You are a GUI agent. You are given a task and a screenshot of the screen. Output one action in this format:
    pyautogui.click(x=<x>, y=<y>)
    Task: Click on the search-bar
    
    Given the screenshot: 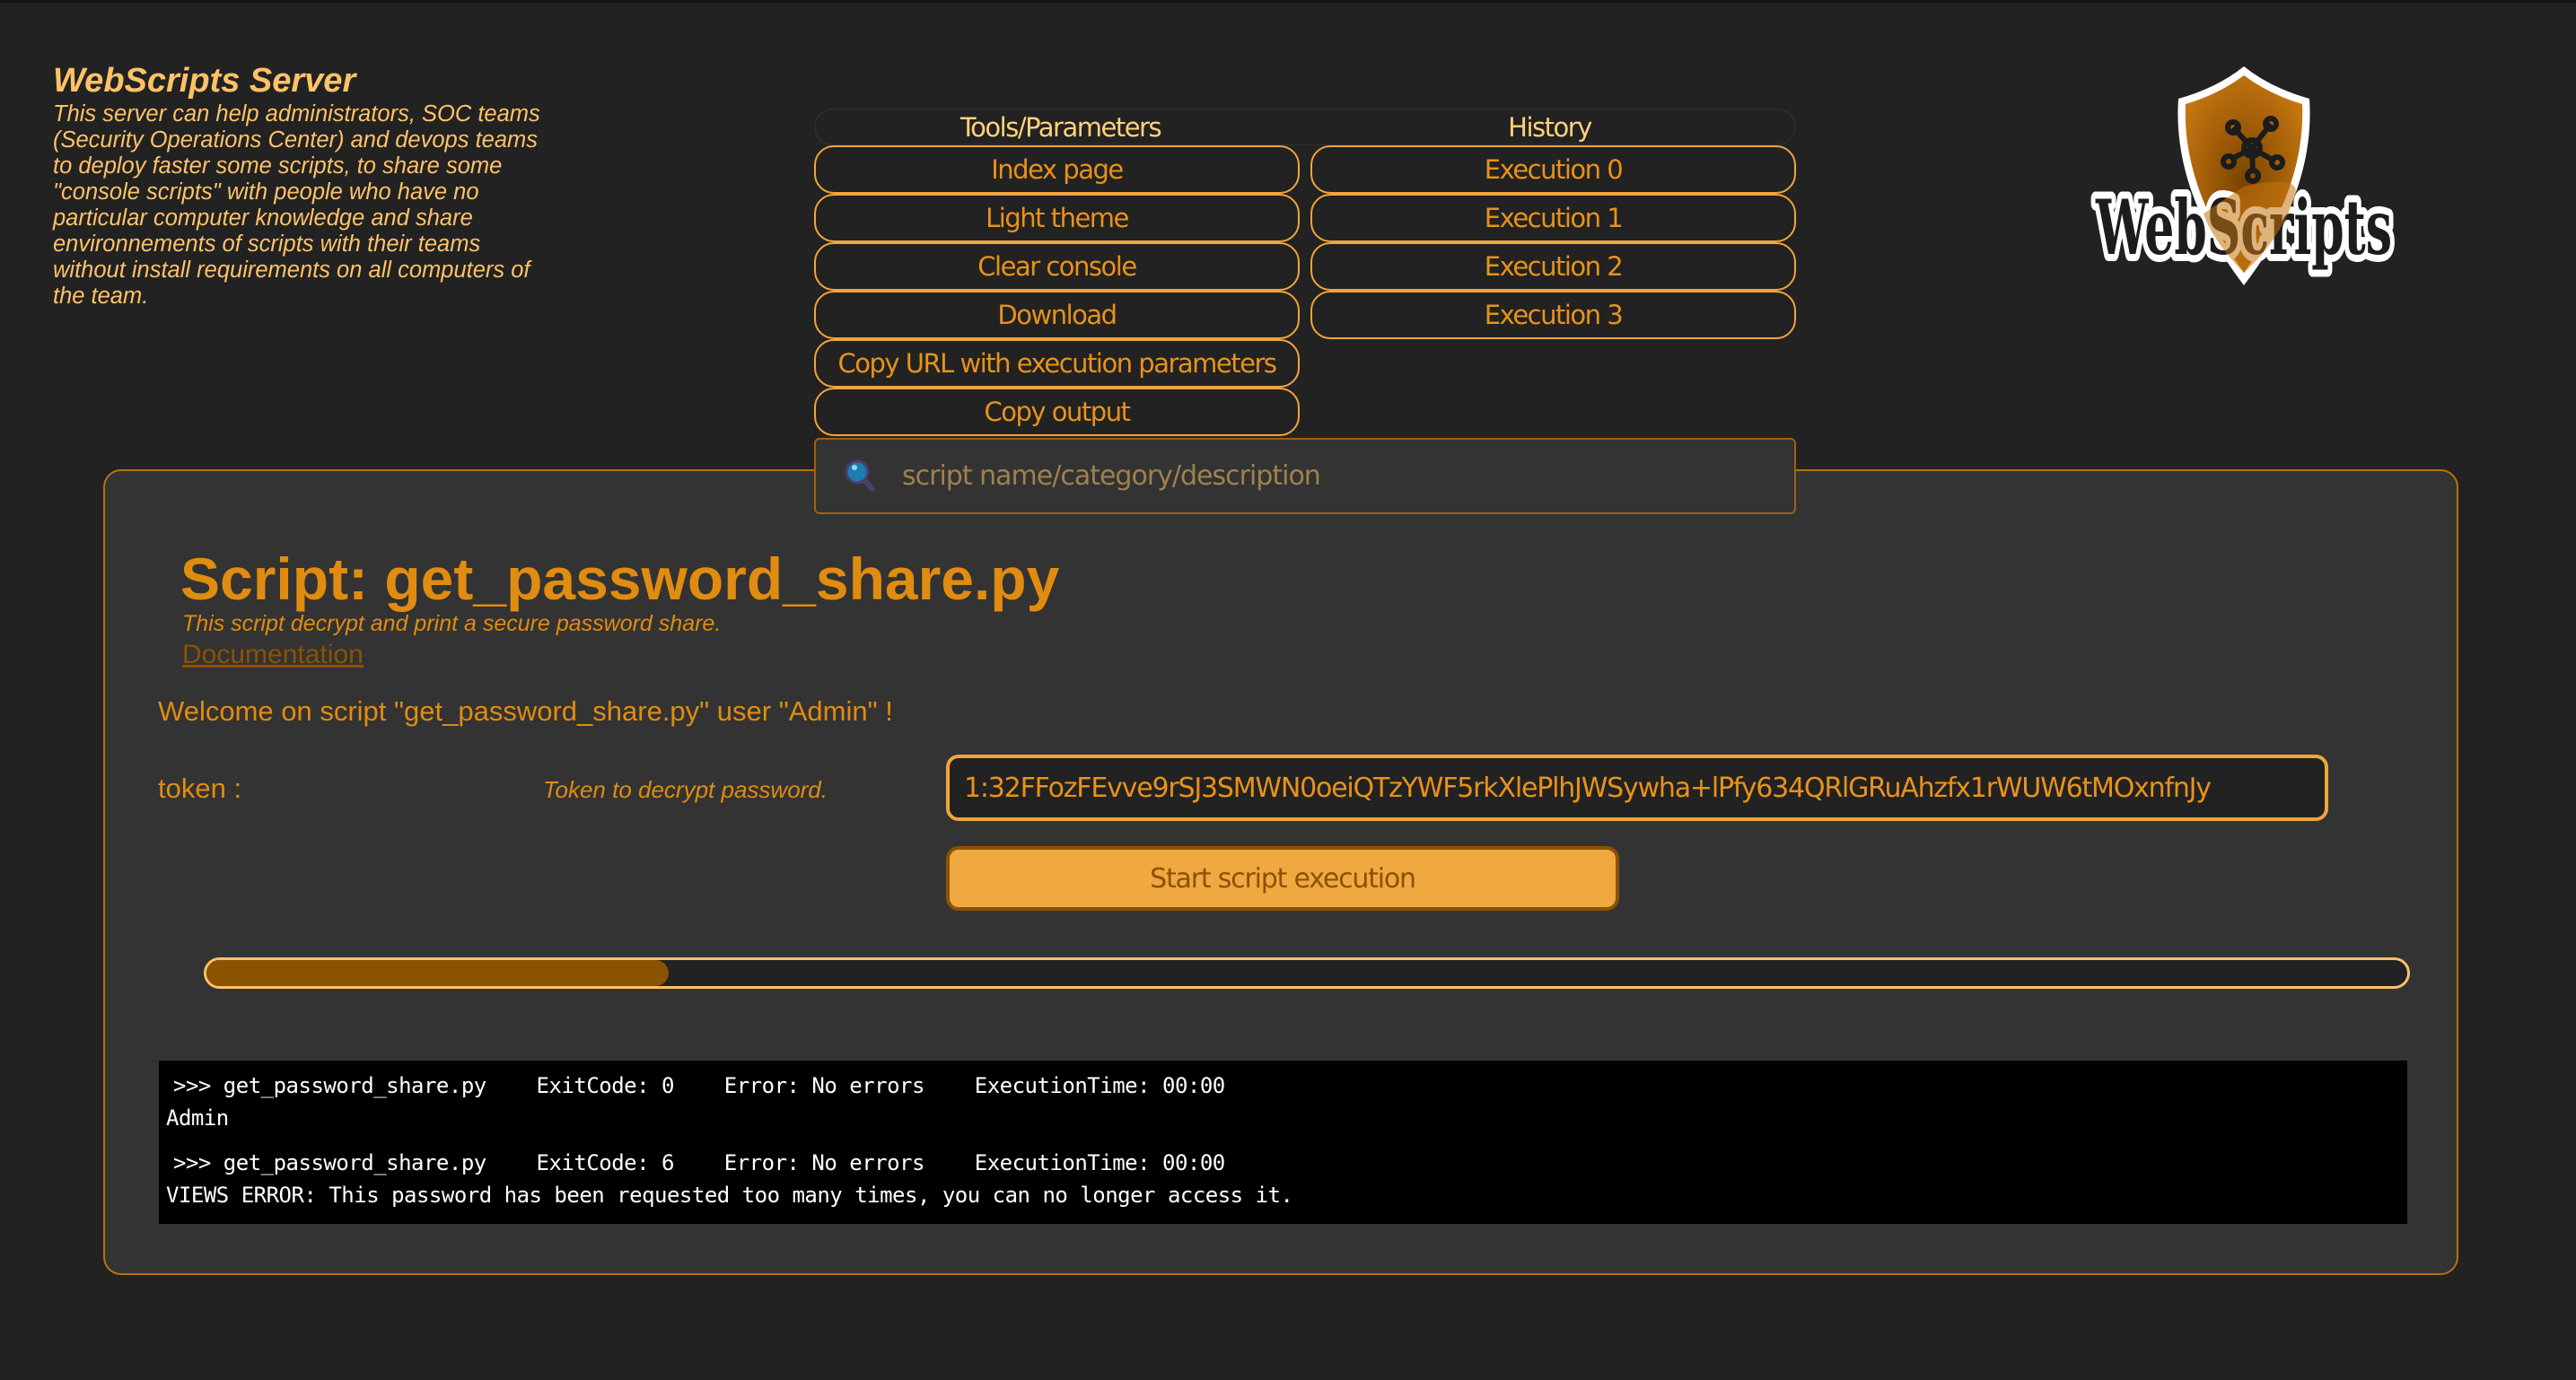 What is the action you would take?
    pyautogui.click(x=1305, y=476)
    